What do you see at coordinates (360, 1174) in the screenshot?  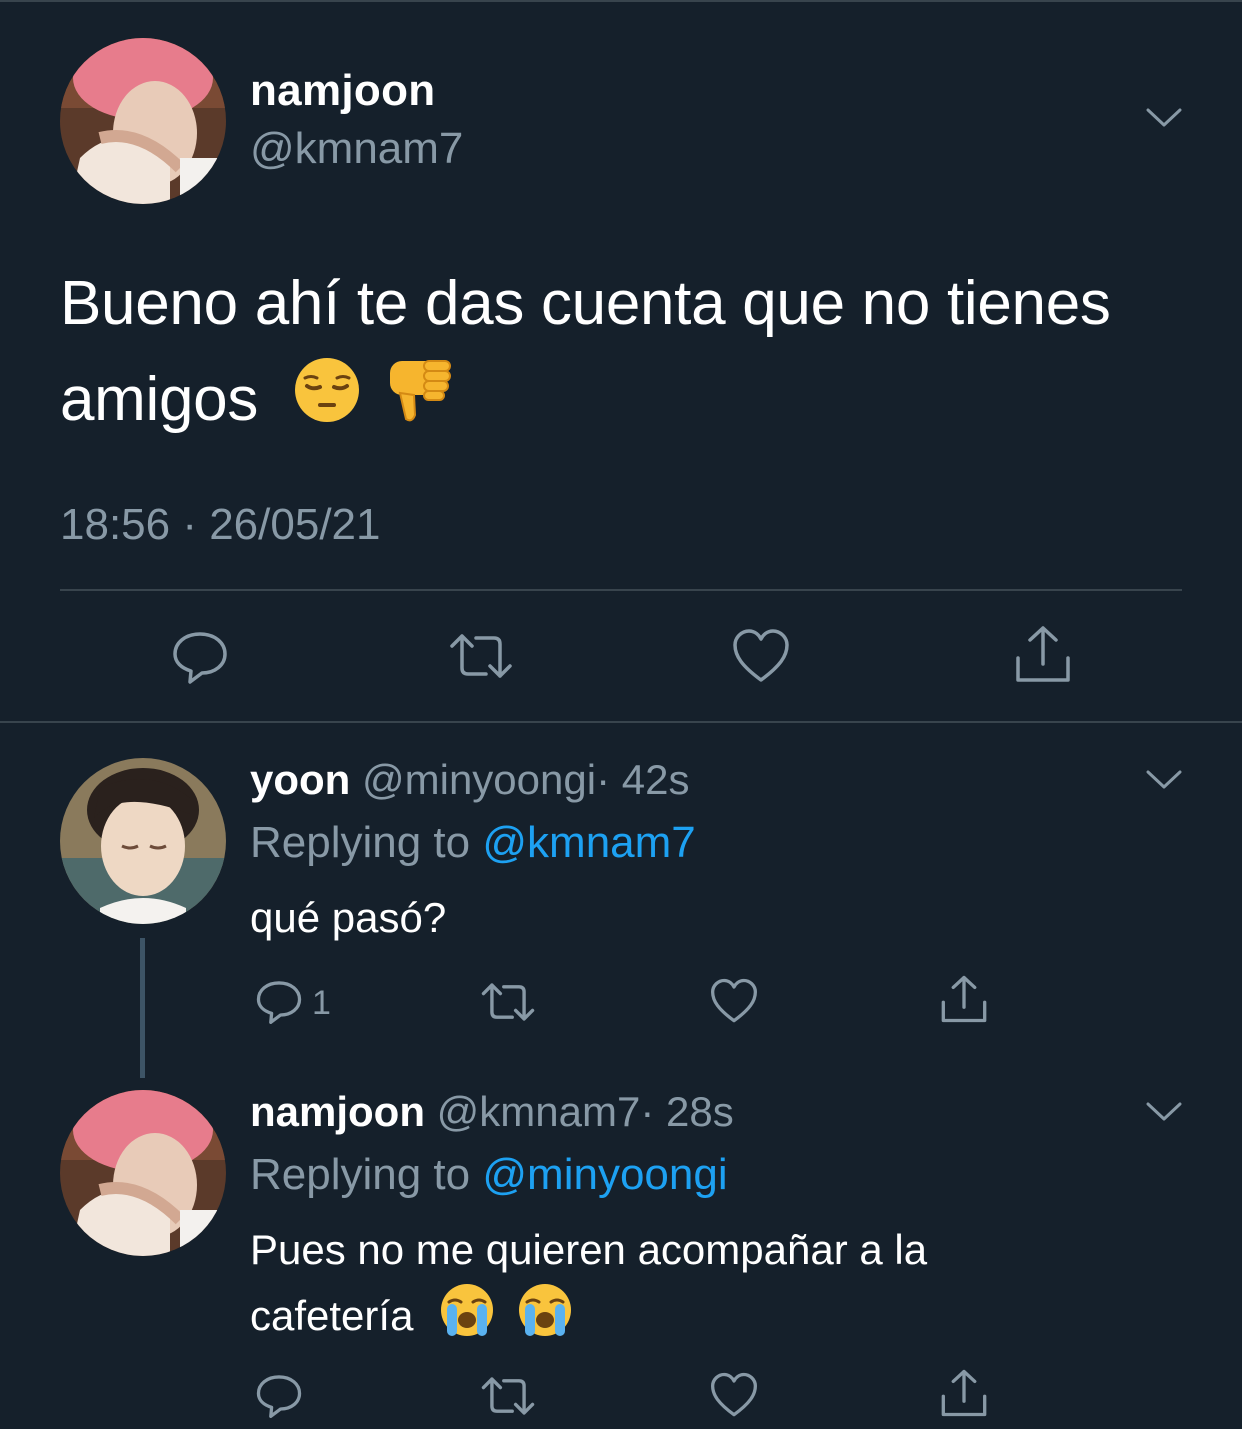 I see `reply2-replying-label: Replying to` at bounding box center [360, 1174].